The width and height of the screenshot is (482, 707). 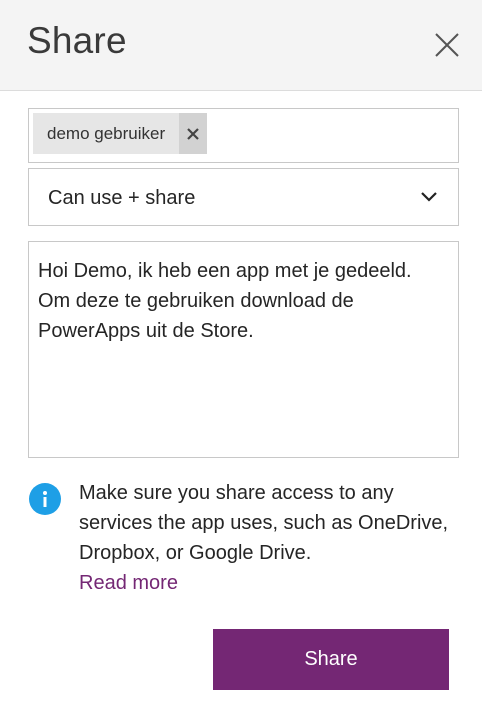 I want to click on close-button, so click(x=447, y=45).